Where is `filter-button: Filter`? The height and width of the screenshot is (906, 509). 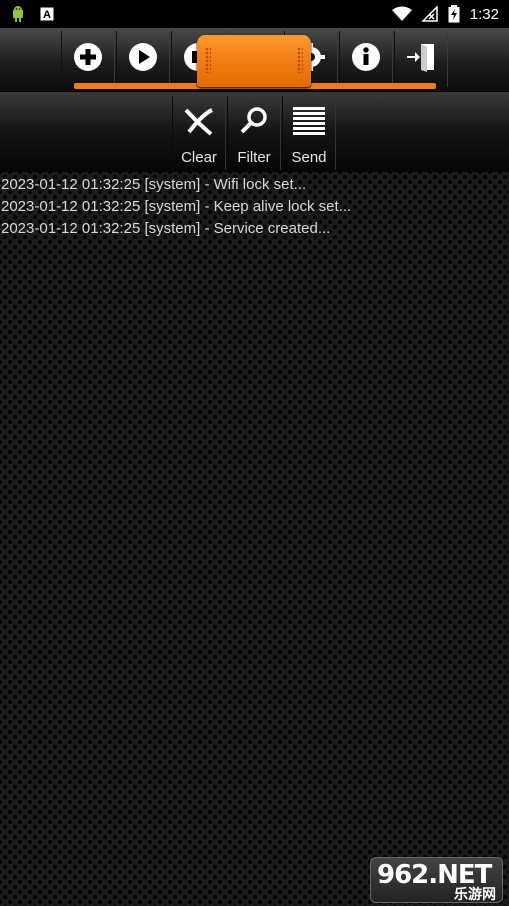
filter-button: Filter is located at coordinates (254, 133).